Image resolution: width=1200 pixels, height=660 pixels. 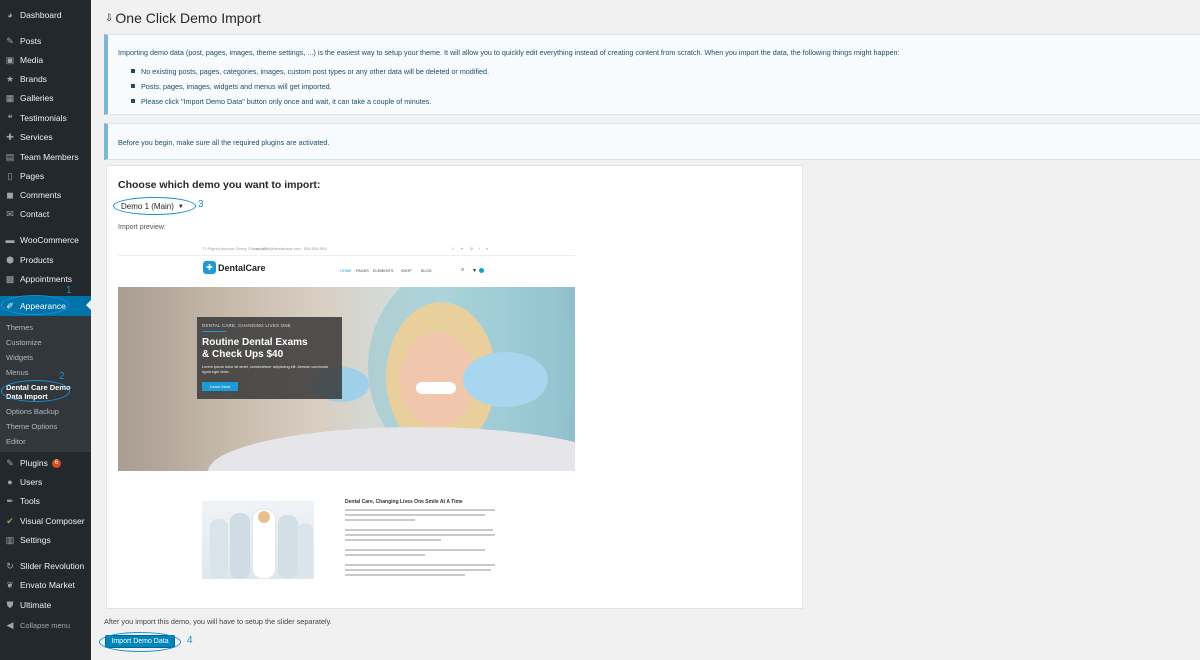 I want to click on preview-nav-item: PAGES, so click(x=362, y=271).